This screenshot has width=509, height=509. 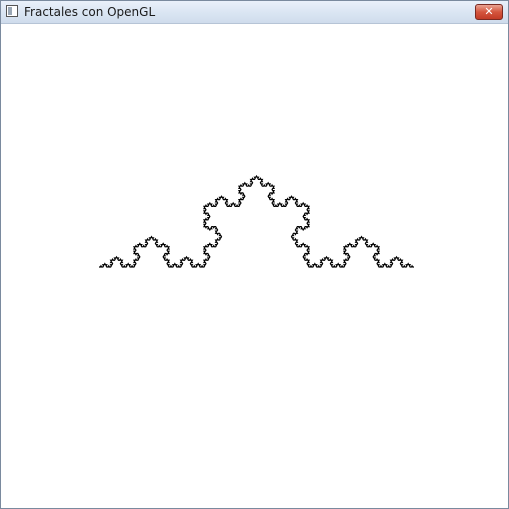 I want to click on window-title: Fractales con OpenGL, so click(x=90, y=12).